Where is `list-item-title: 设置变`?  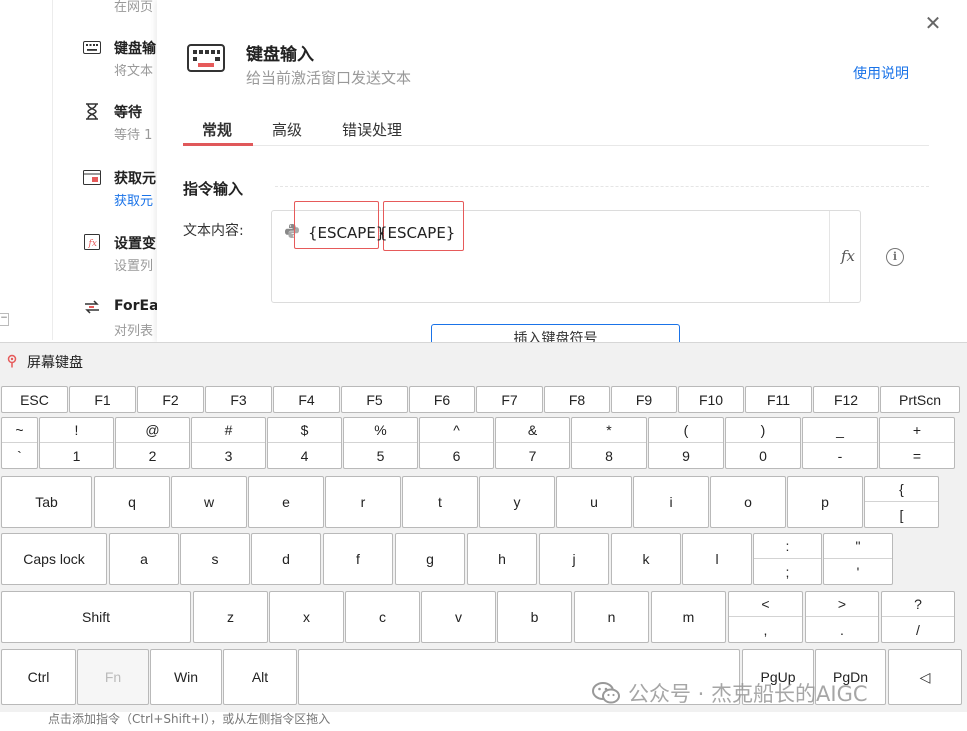 list-item-title: 设置变 is located at coordinates (135, 244).